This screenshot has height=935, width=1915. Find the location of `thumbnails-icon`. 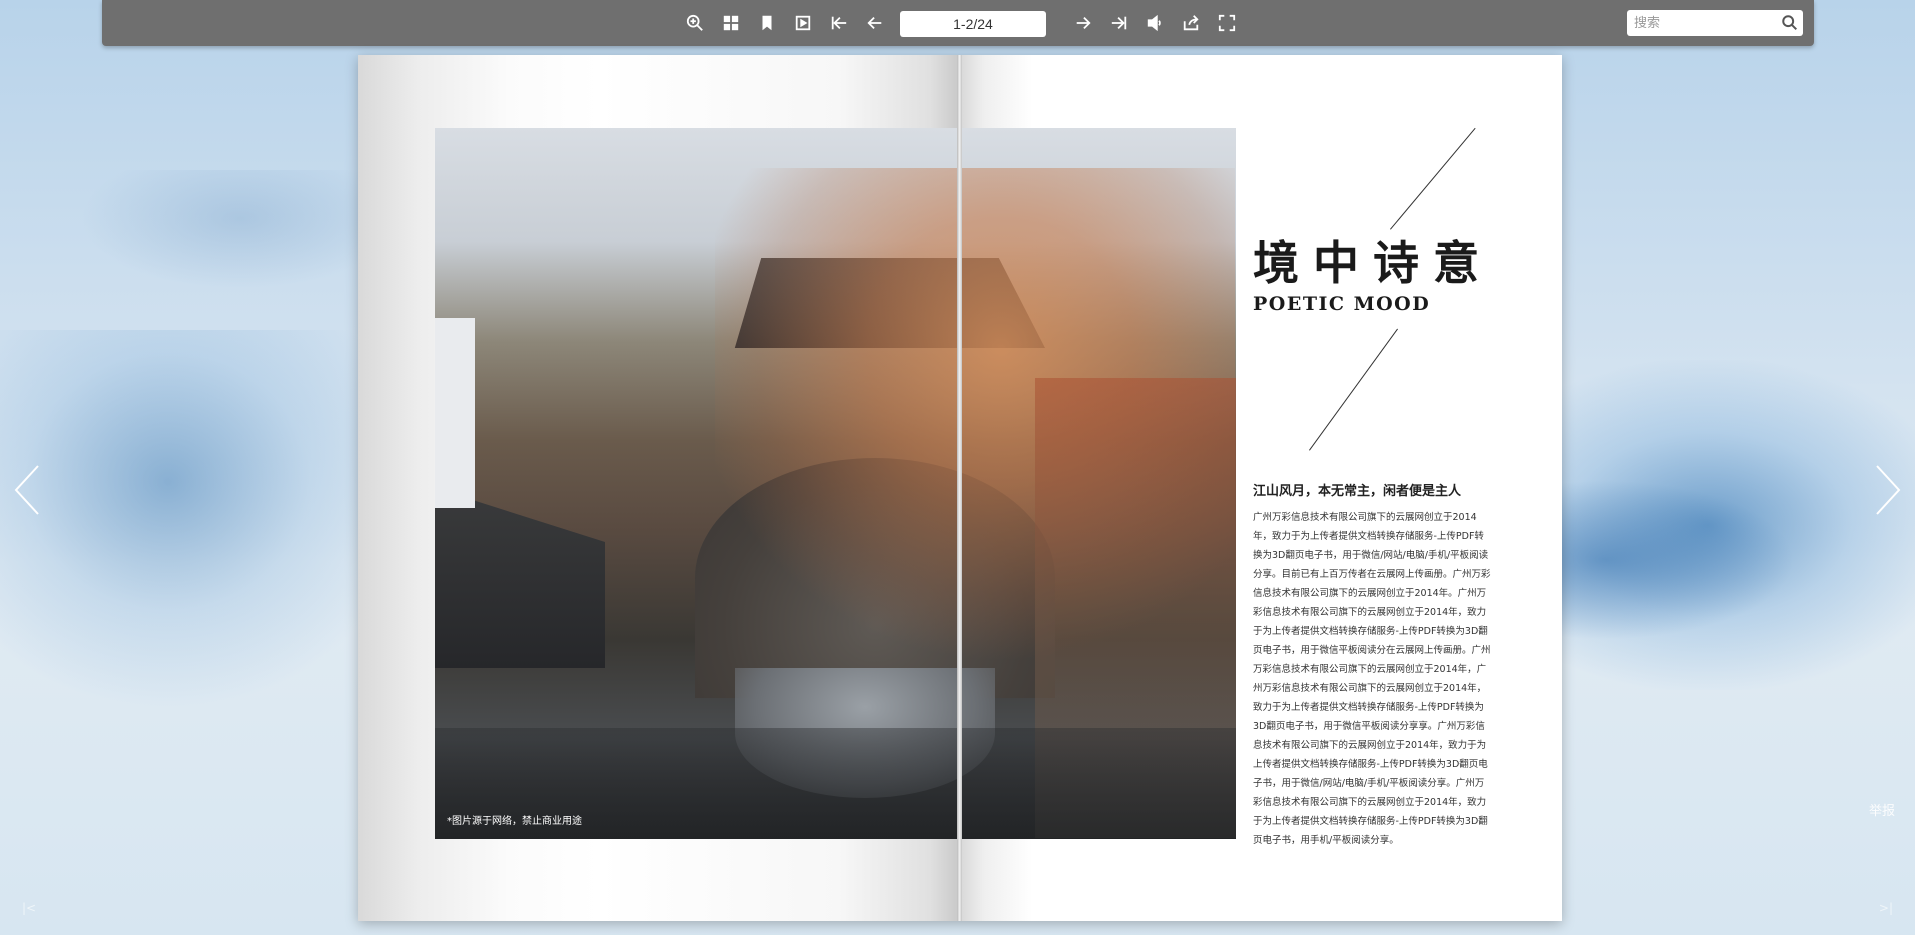

thumbnails-icon is located at coordinates (731, 23).